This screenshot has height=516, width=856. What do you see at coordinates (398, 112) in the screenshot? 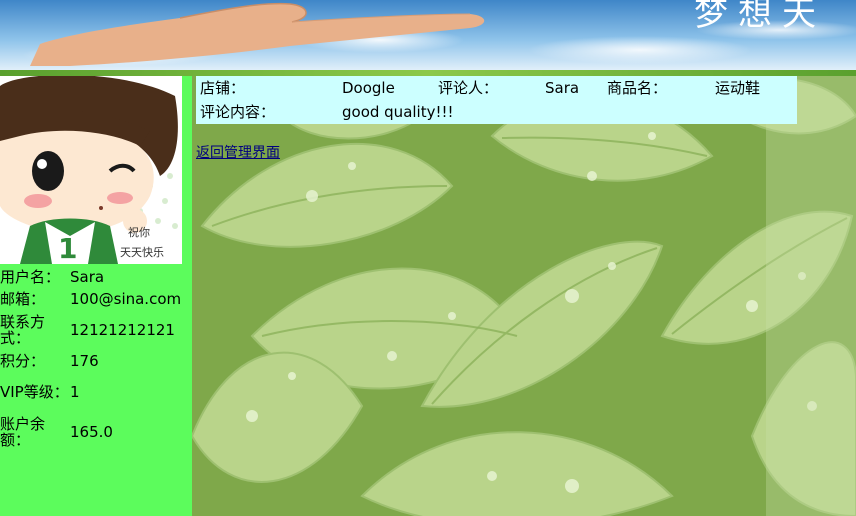
I see `content-value: good quality!!!` at bounding box center [398, 112].